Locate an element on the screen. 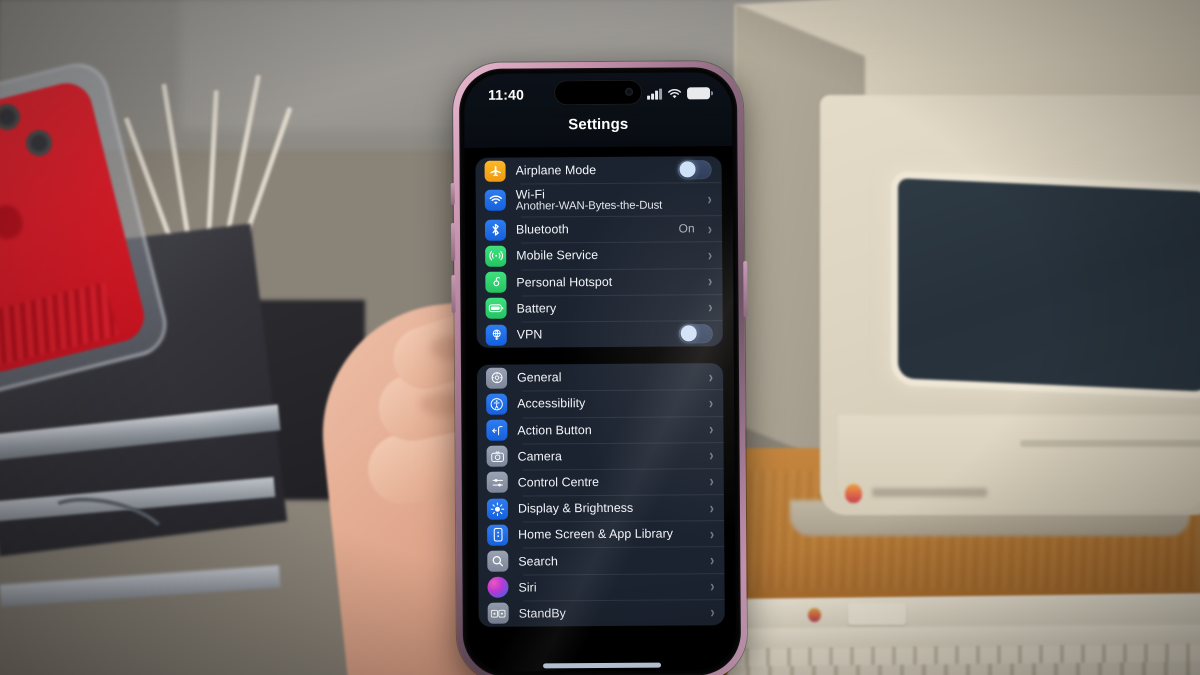 The height and width of the screenshot is (675, 1200). standby-icon is located at coordinates (498, 614).